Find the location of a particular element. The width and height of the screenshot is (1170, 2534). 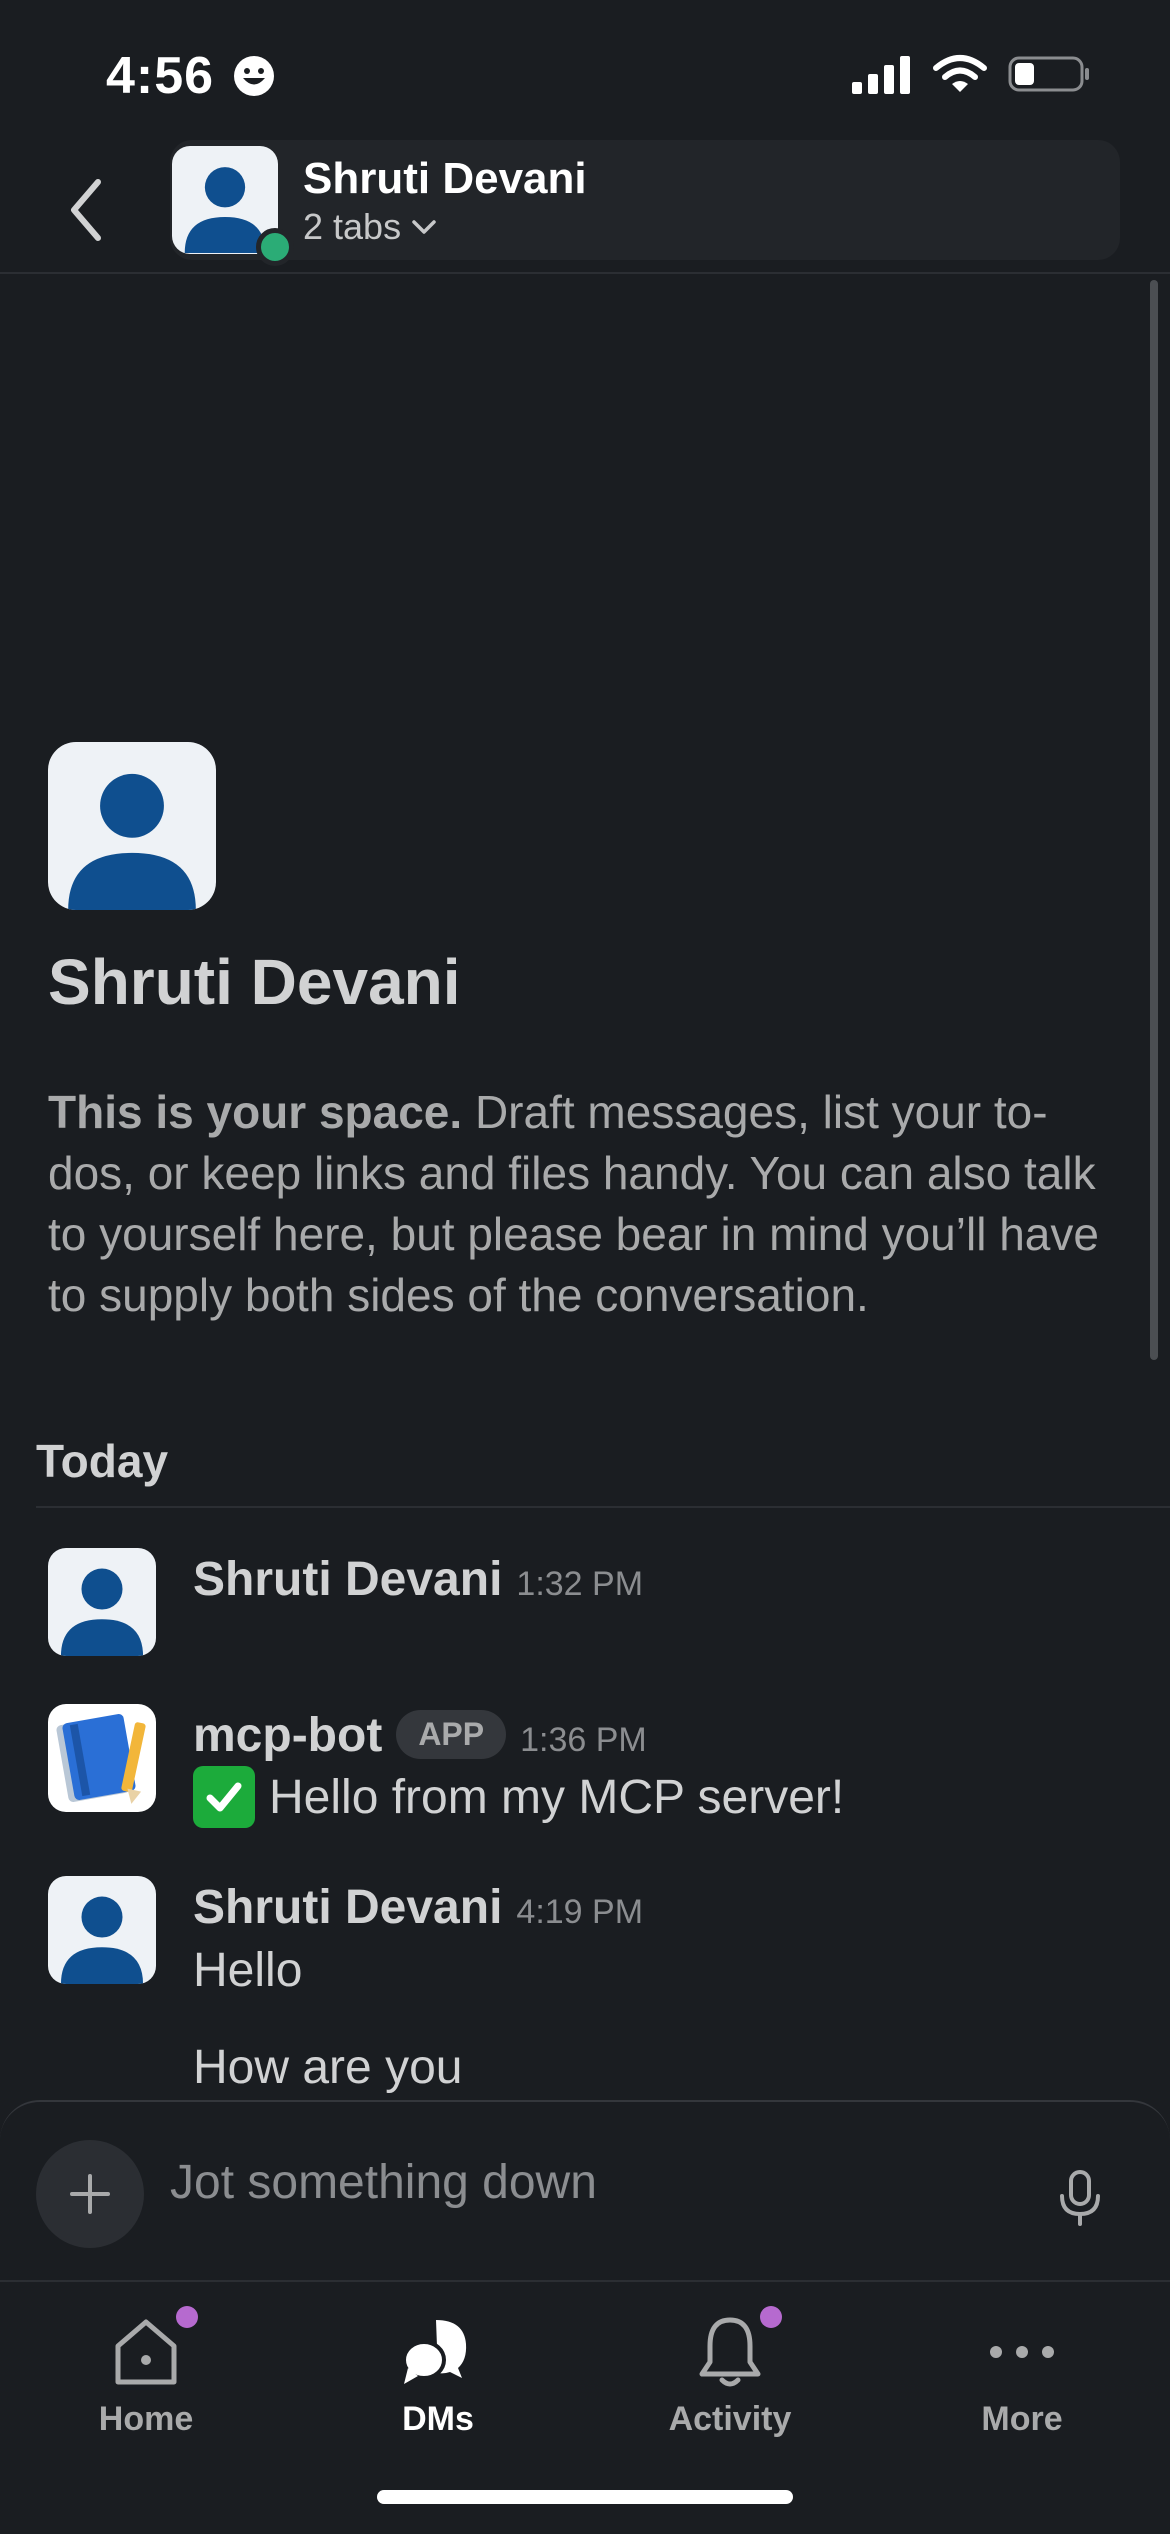

smiley-face-icon is located at coordinates (254, 76).